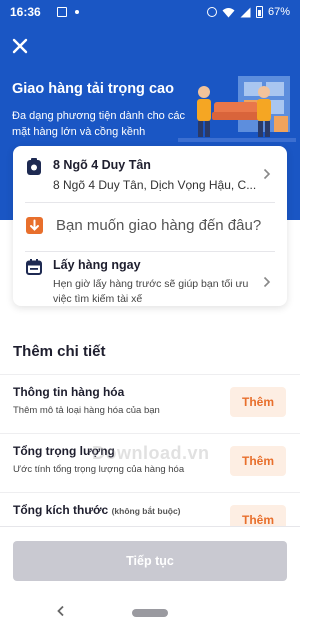 The image size is (320, 633). I want to click on pickup-title: 8 Ngõ 4 Duy Tân, so click(102, 165).